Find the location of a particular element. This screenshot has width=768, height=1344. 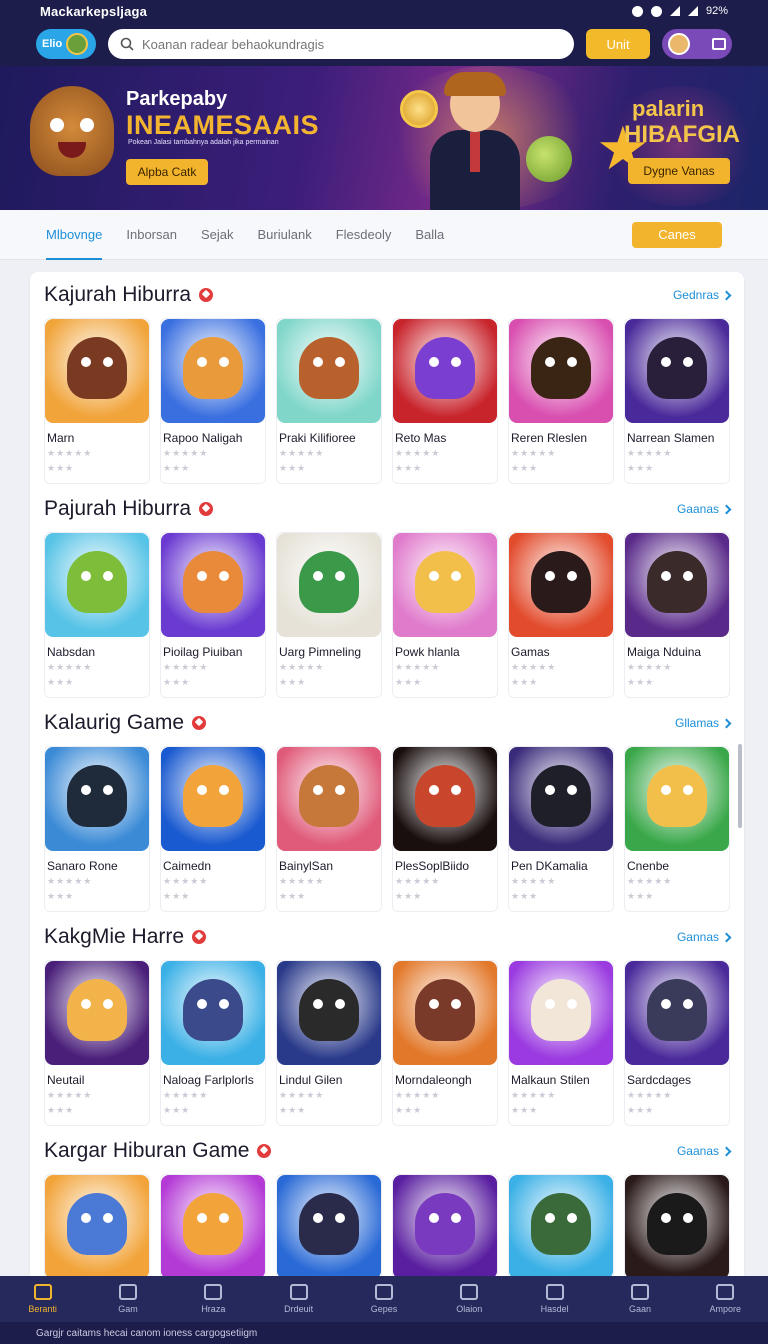

game-tile: Nabsdan ★★★★★ ★★★ is located at coordinates (97, 615).